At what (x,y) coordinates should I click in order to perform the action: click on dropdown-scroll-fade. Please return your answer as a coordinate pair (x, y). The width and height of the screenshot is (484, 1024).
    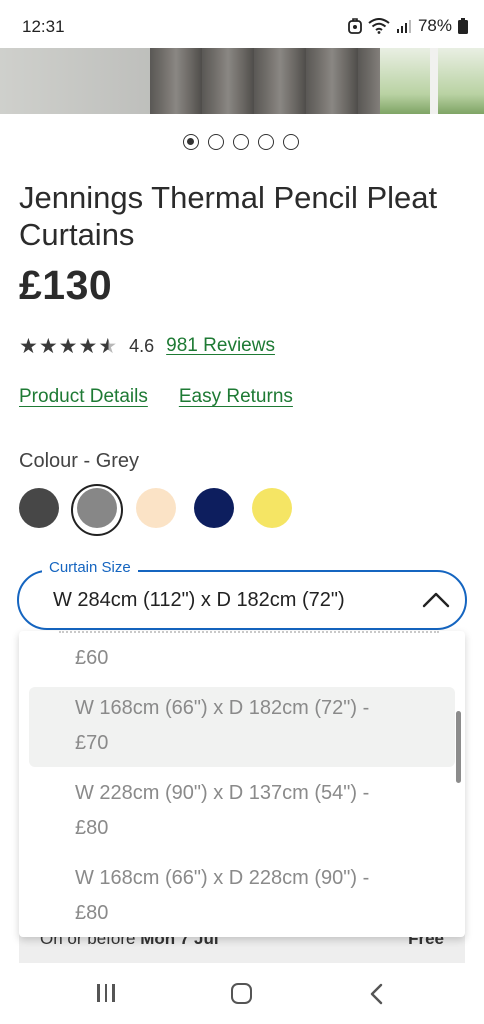
    Looking at the image, I should click on (249, 634).